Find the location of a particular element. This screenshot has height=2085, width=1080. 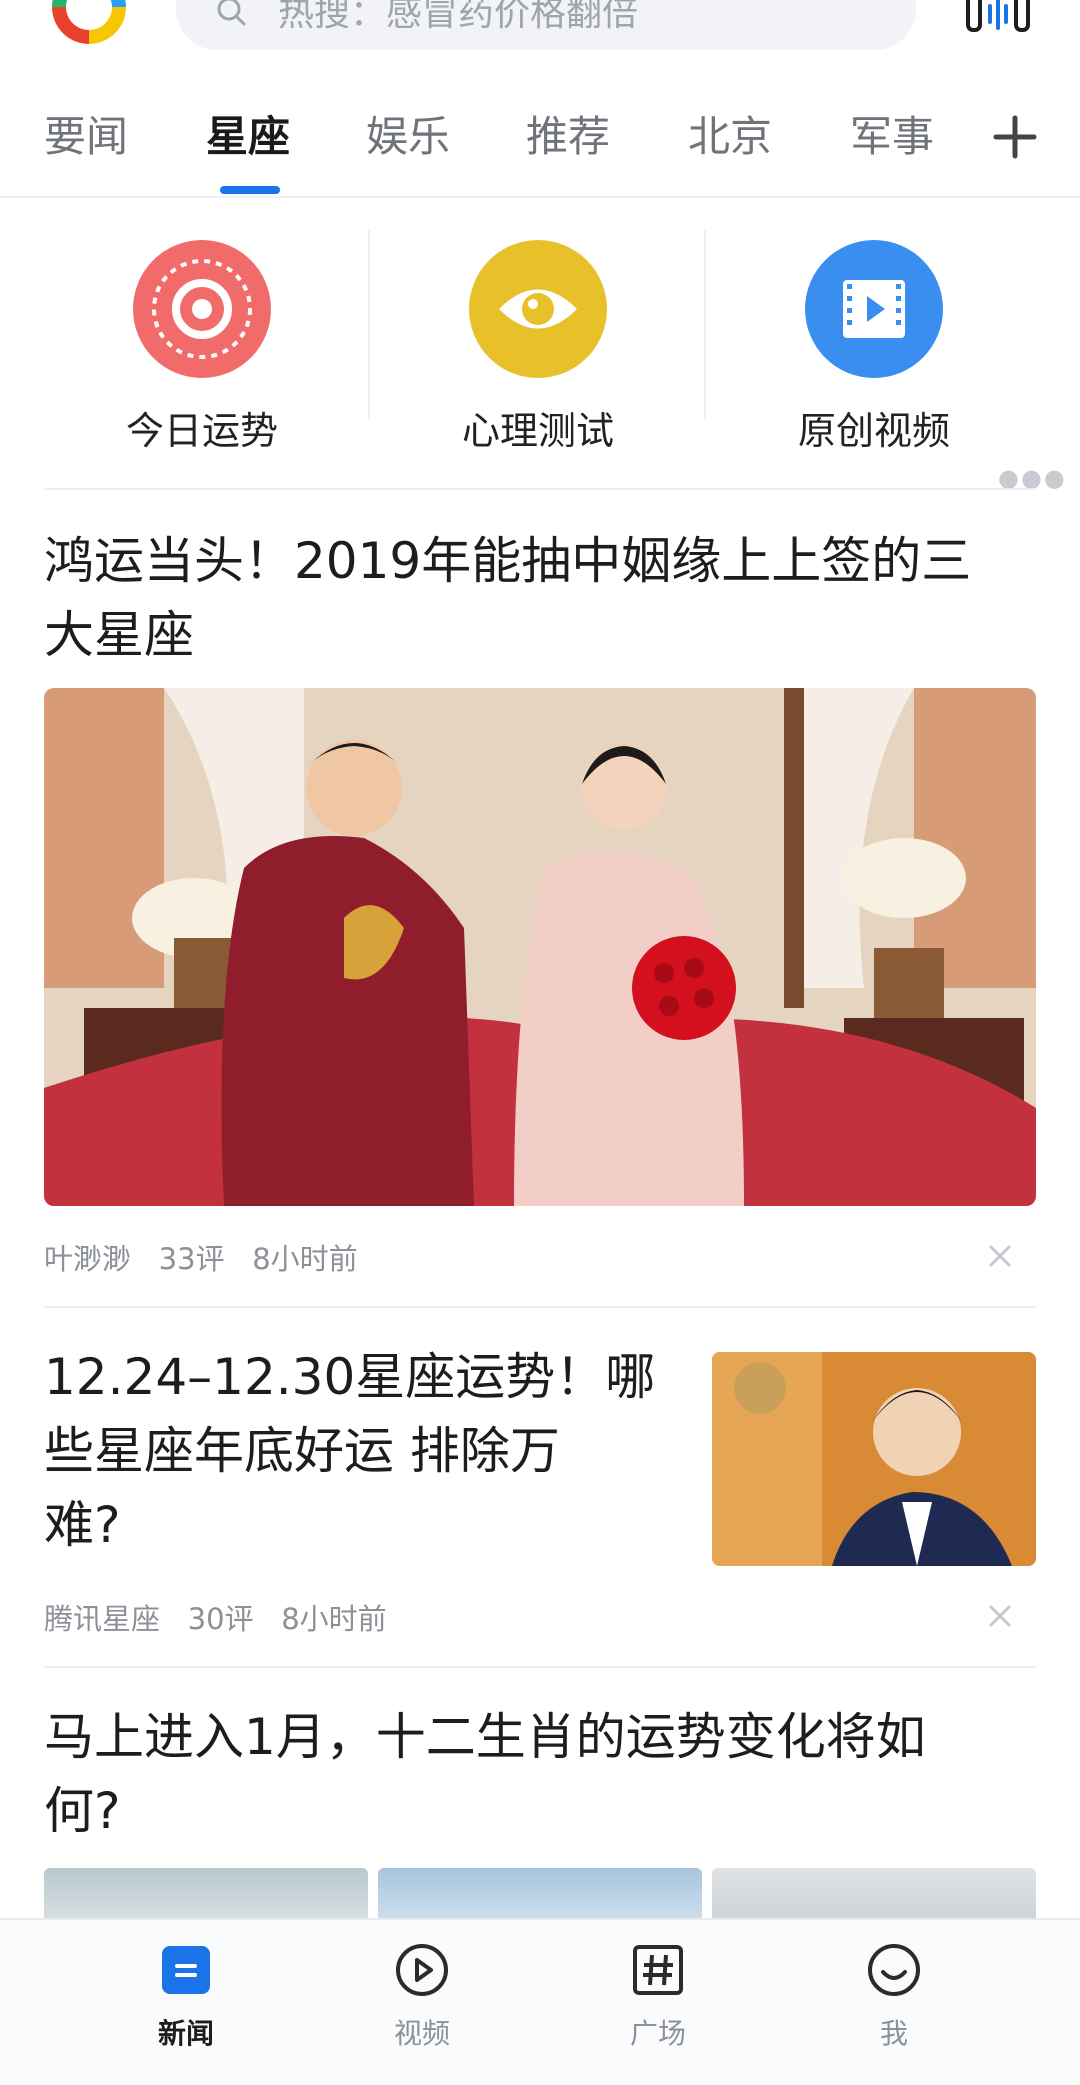

entry-original-video: 原创视频 is located at coordinates (874, 347).